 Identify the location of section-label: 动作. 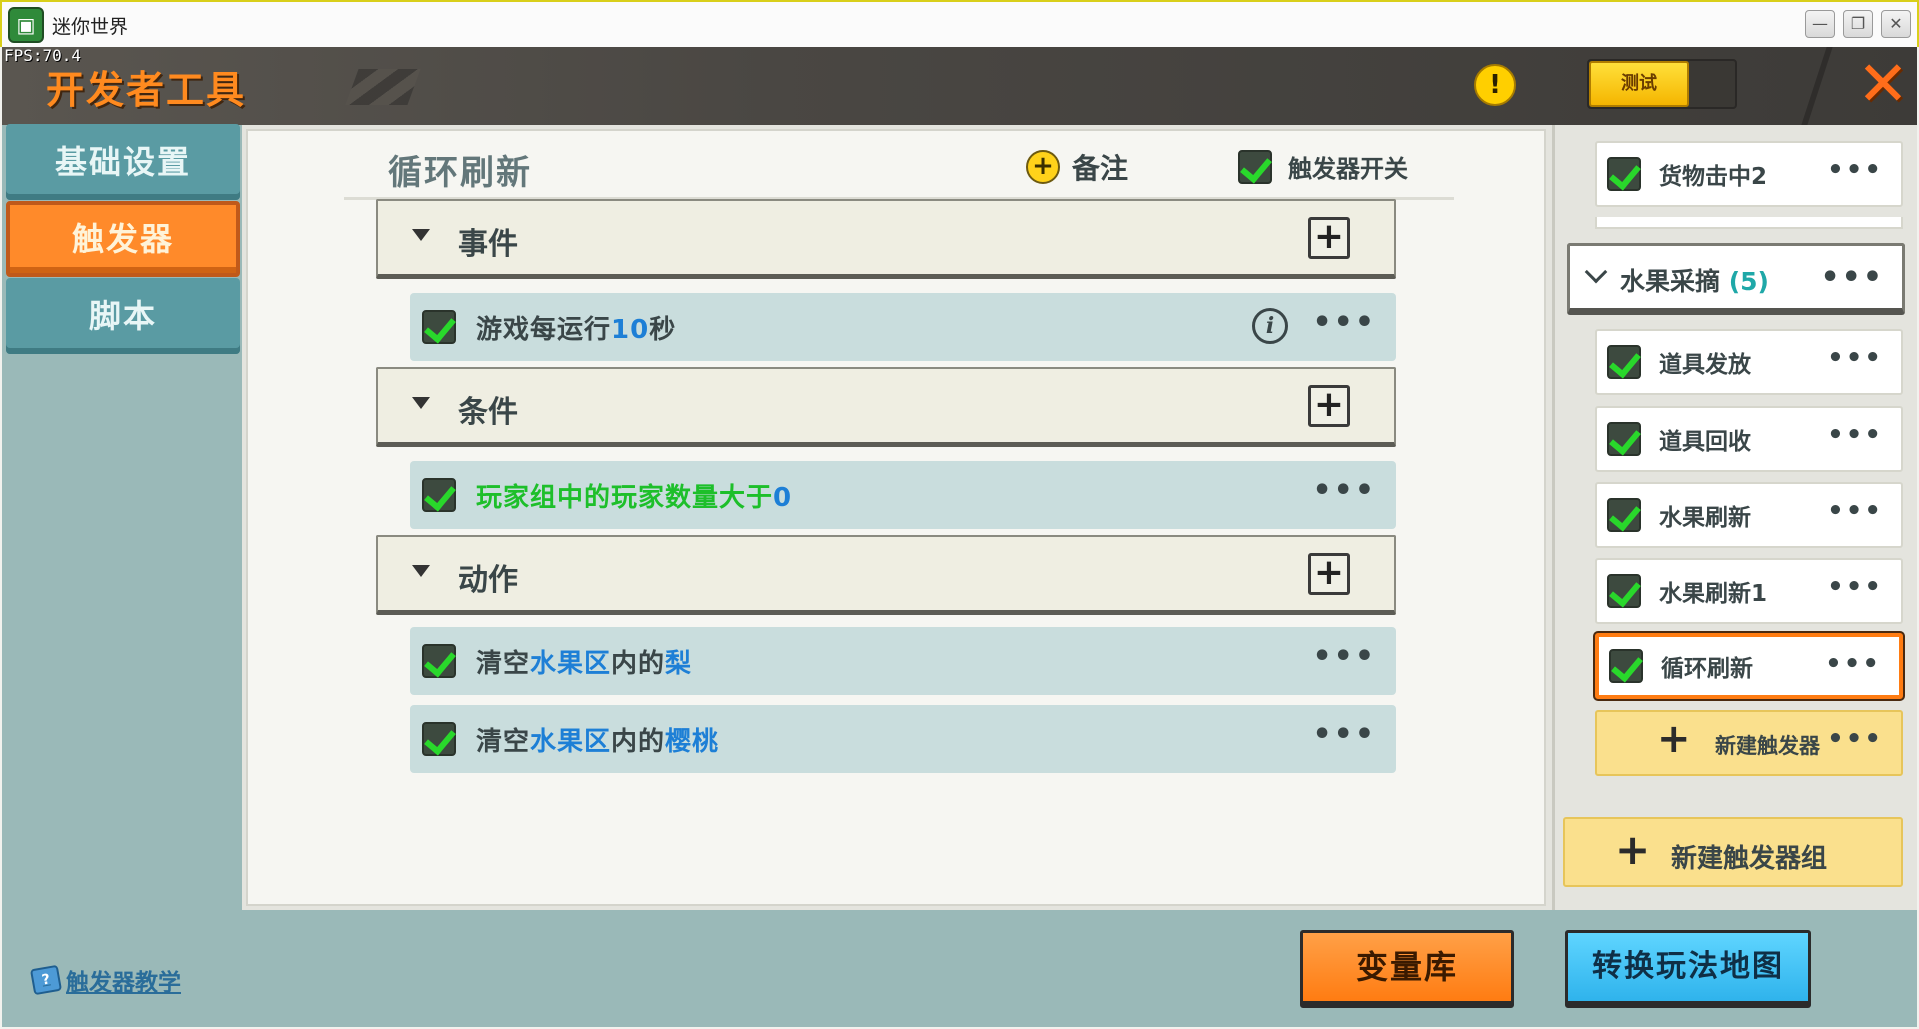
(488, 580).